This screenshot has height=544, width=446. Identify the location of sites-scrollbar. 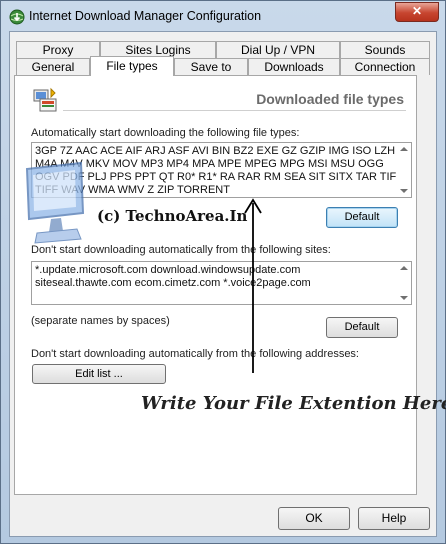
(404, 283).